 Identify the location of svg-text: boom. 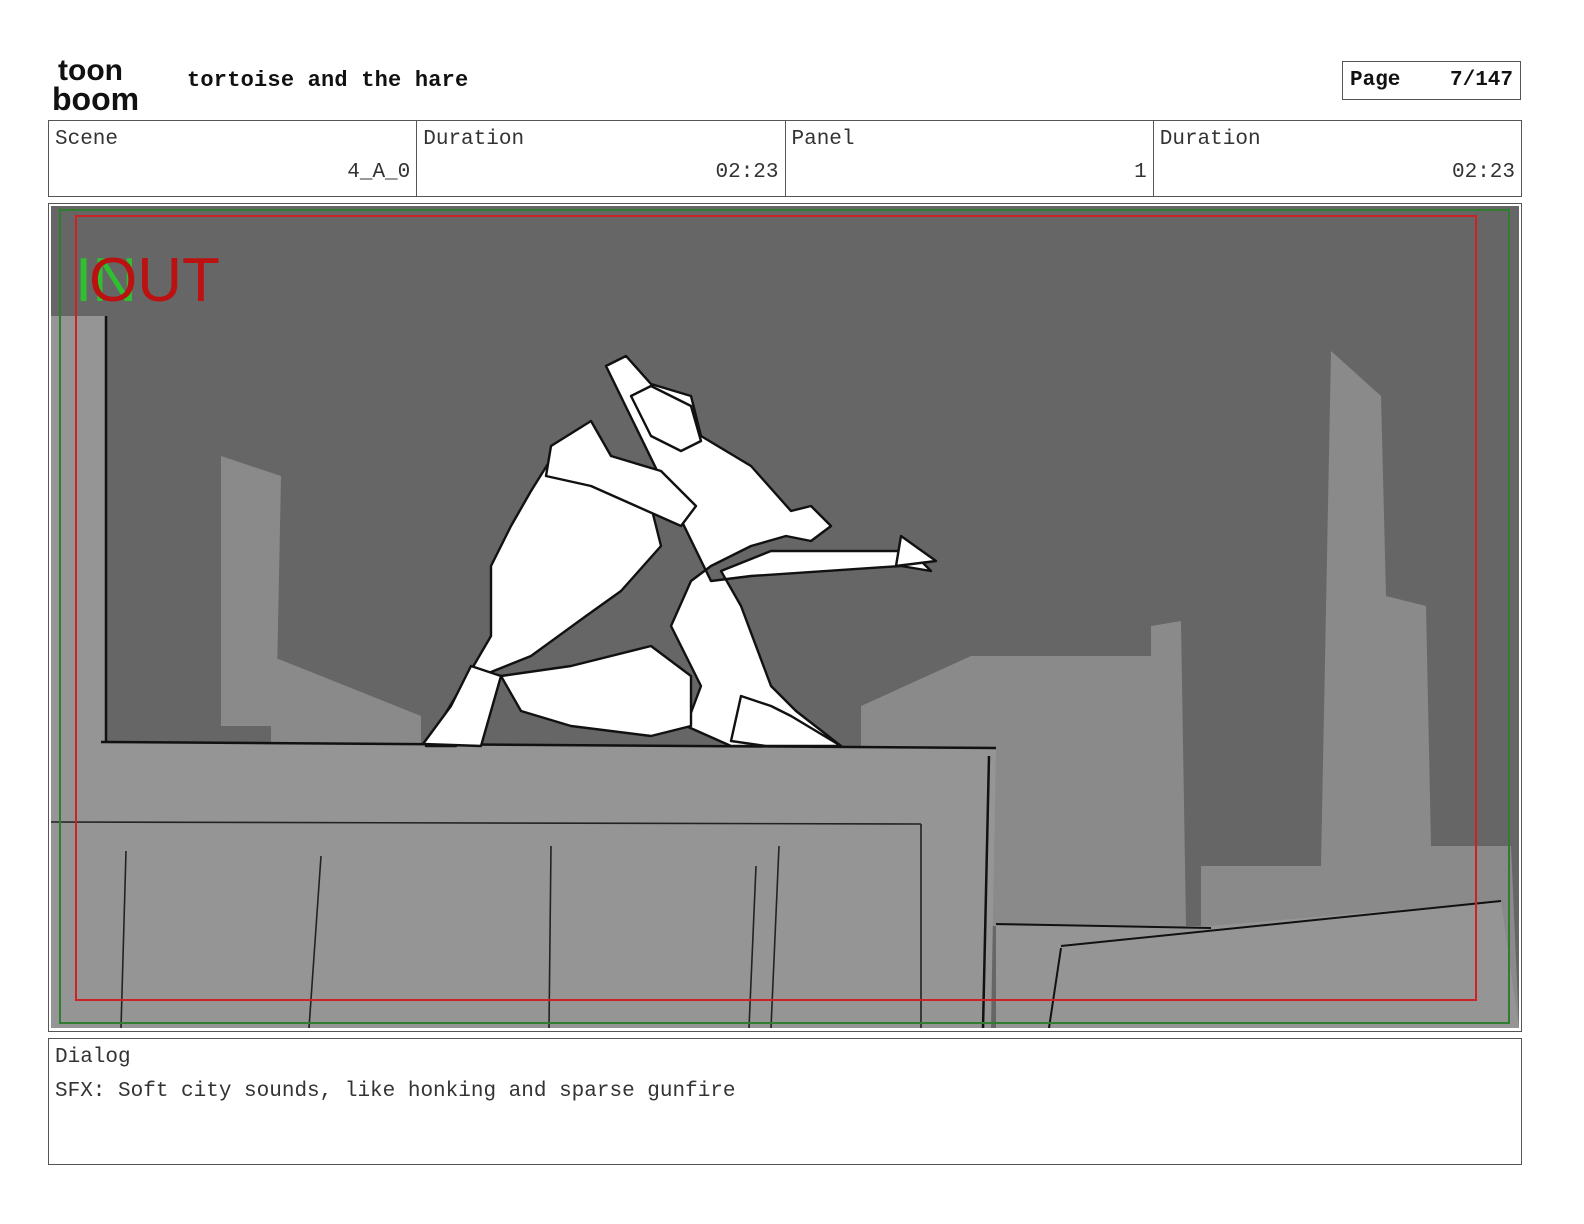
(95, 96).